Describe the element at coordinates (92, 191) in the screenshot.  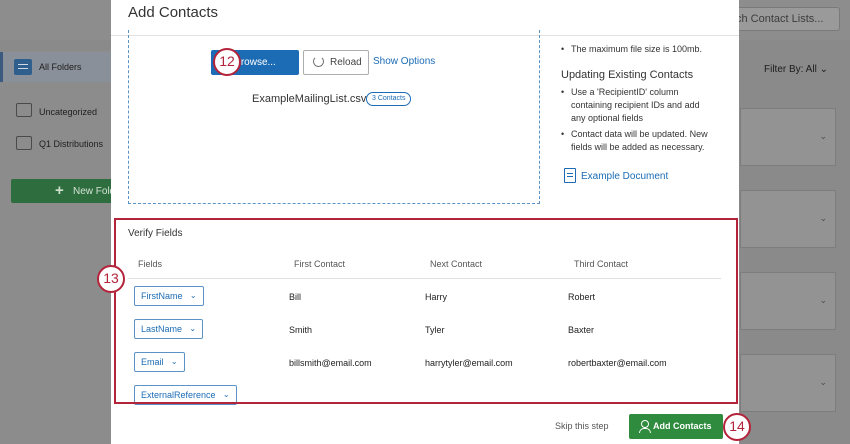
I see `new-folder-label: New Fold` at that location.